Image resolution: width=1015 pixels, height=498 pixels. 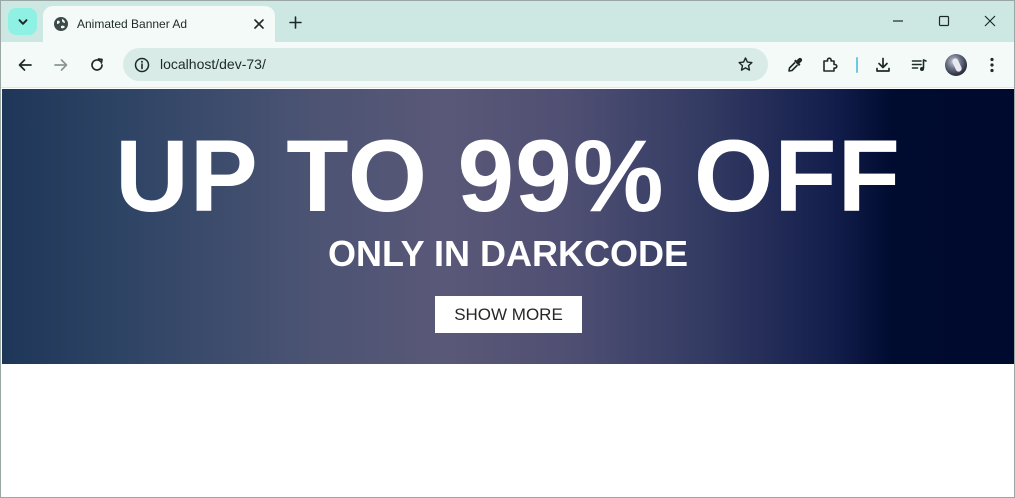 I want to click on new-tab-button, so click(x=295, y=22).